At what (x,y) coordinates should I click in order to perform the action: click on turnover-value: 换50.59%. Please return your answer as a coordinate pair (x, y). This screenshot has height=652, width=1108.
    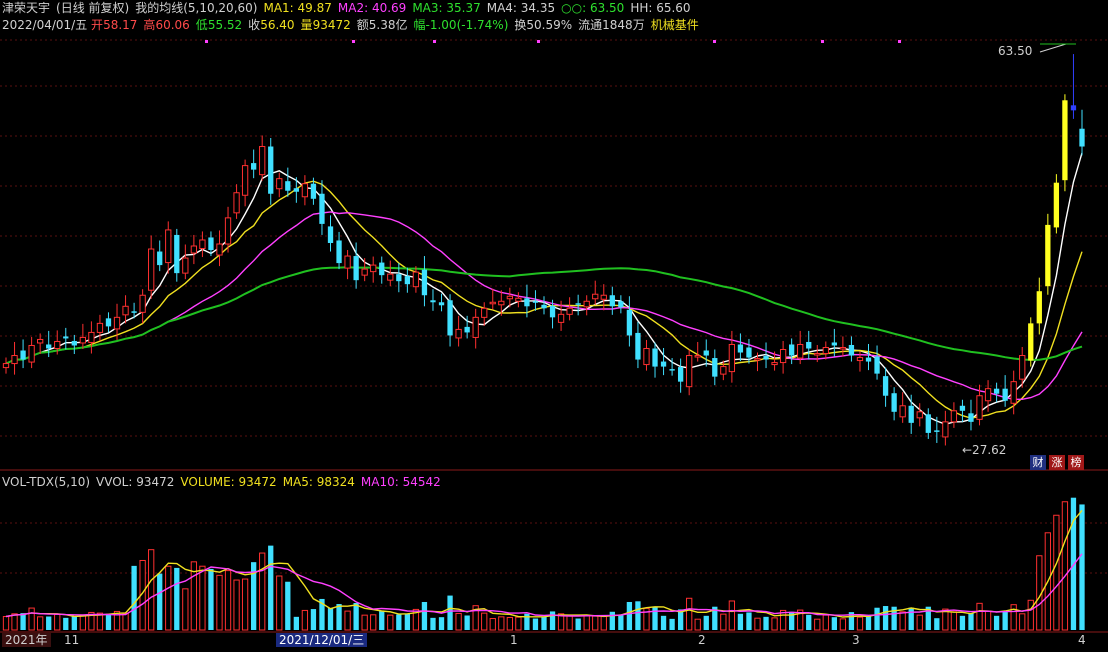
    Looking at the image, I should click on (543, 25).